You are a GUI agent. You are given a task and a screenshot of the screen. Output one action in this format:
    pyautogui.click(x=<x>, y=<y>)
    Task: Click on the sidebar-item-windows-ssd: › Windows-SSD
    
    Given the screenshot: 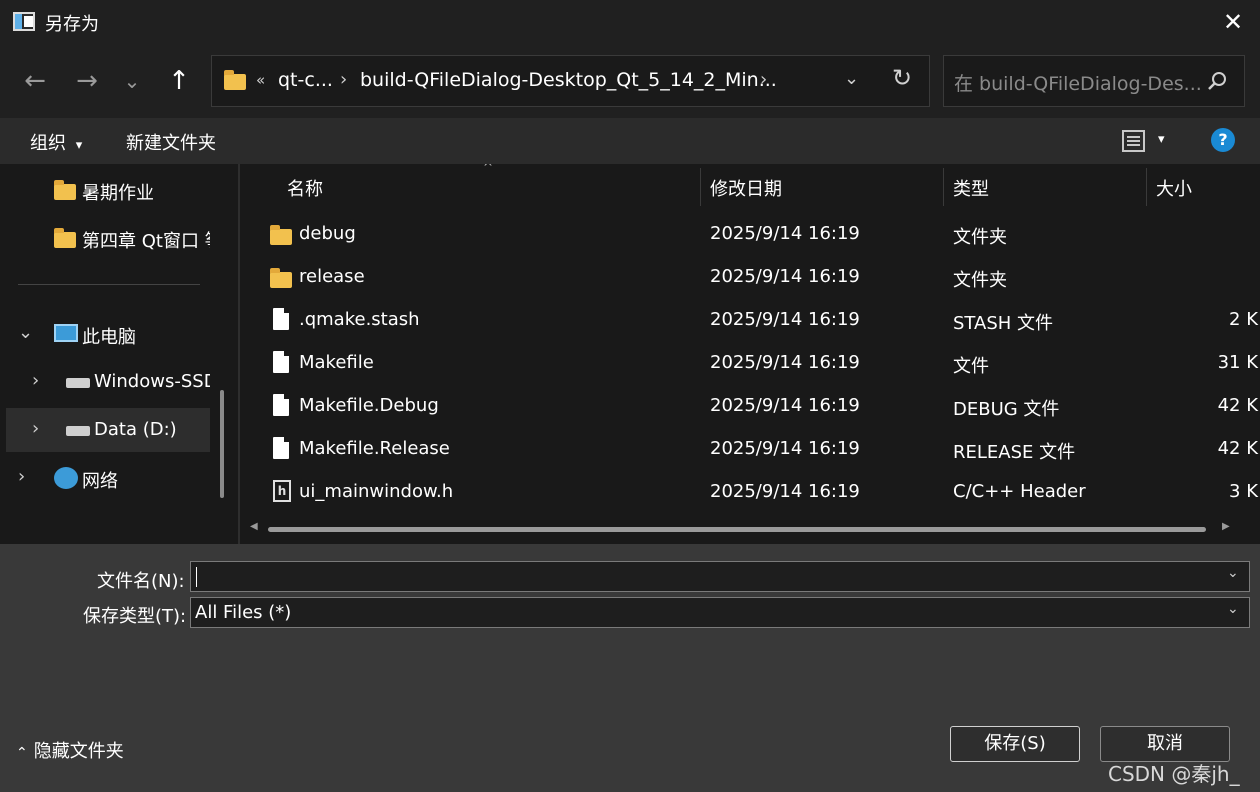 What is the action you would take?
    pyautogui.click(x=115, y=382)
    